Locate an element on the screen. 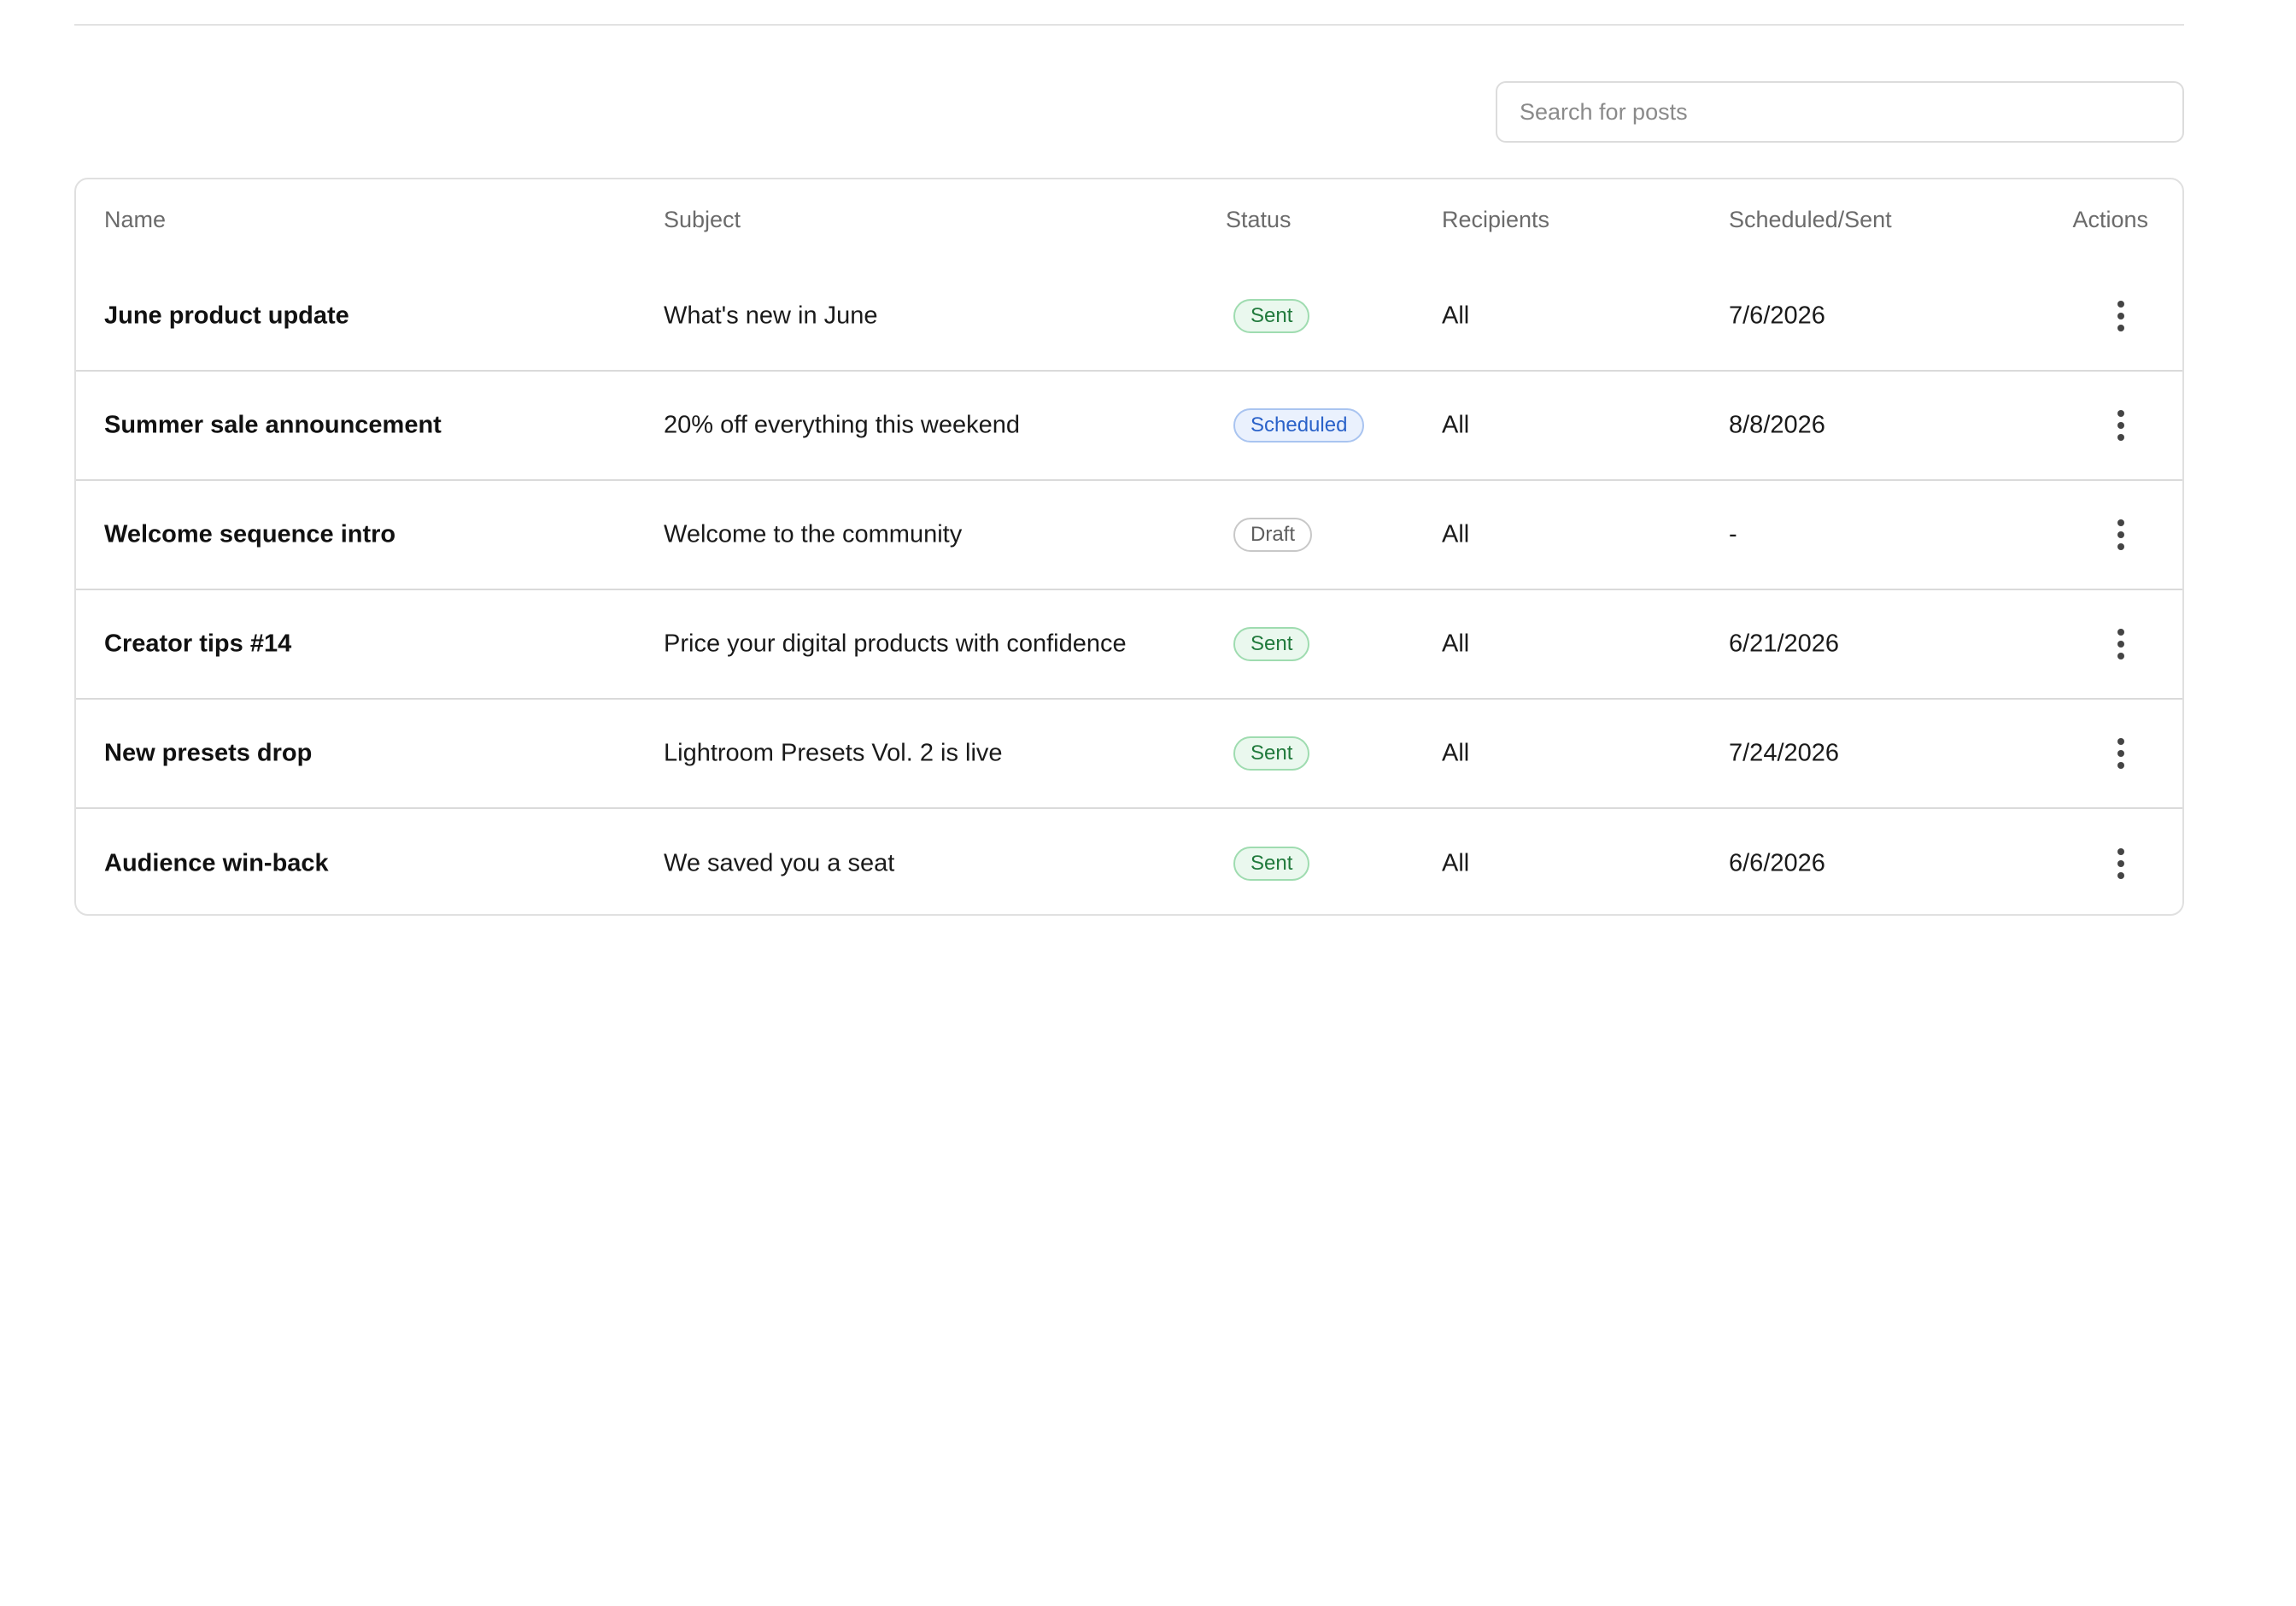 This screenshot has width=2296, height=1606. post-date: 8/8/2026 is located at coordinates (1777, 425).